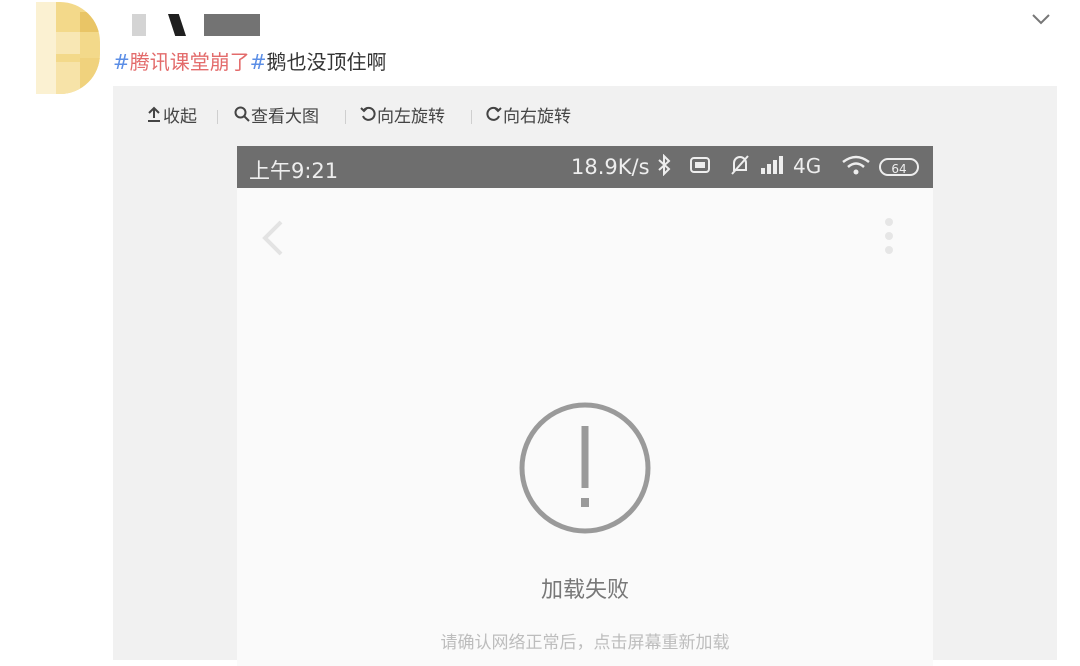  Describe the element at coordinates (610, 167) in the screenshot. I see `status-speed: 18.9K/s` at that location.